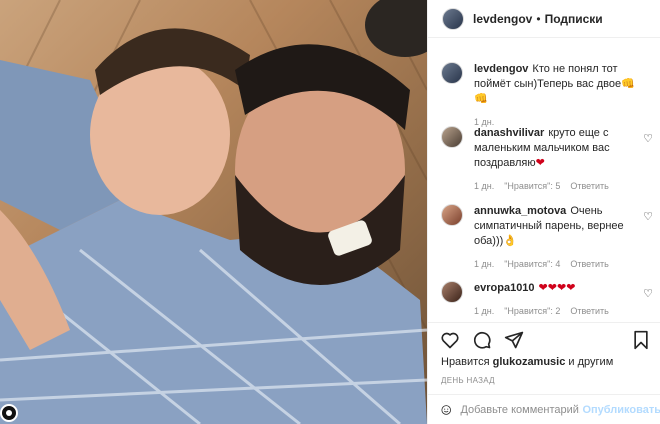  I want to click on comment-username: annuwka_motova, so click(520, 211).